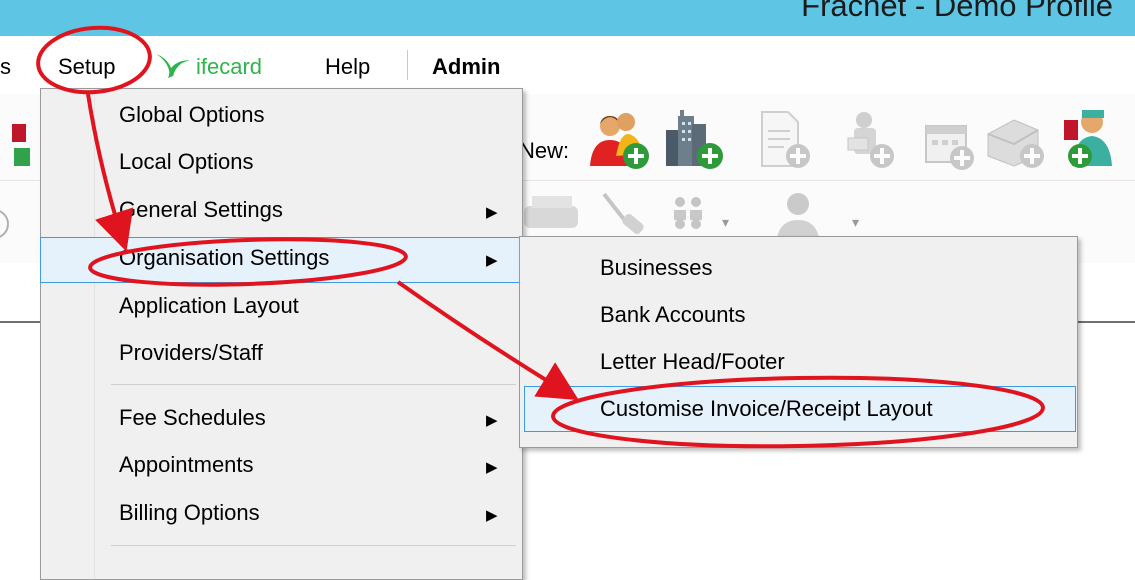  What do you see at coordinates (673, 314) in the screenshot?
I see `submenu-item-label: Bank Accounts` at bounding box center [673, 314].